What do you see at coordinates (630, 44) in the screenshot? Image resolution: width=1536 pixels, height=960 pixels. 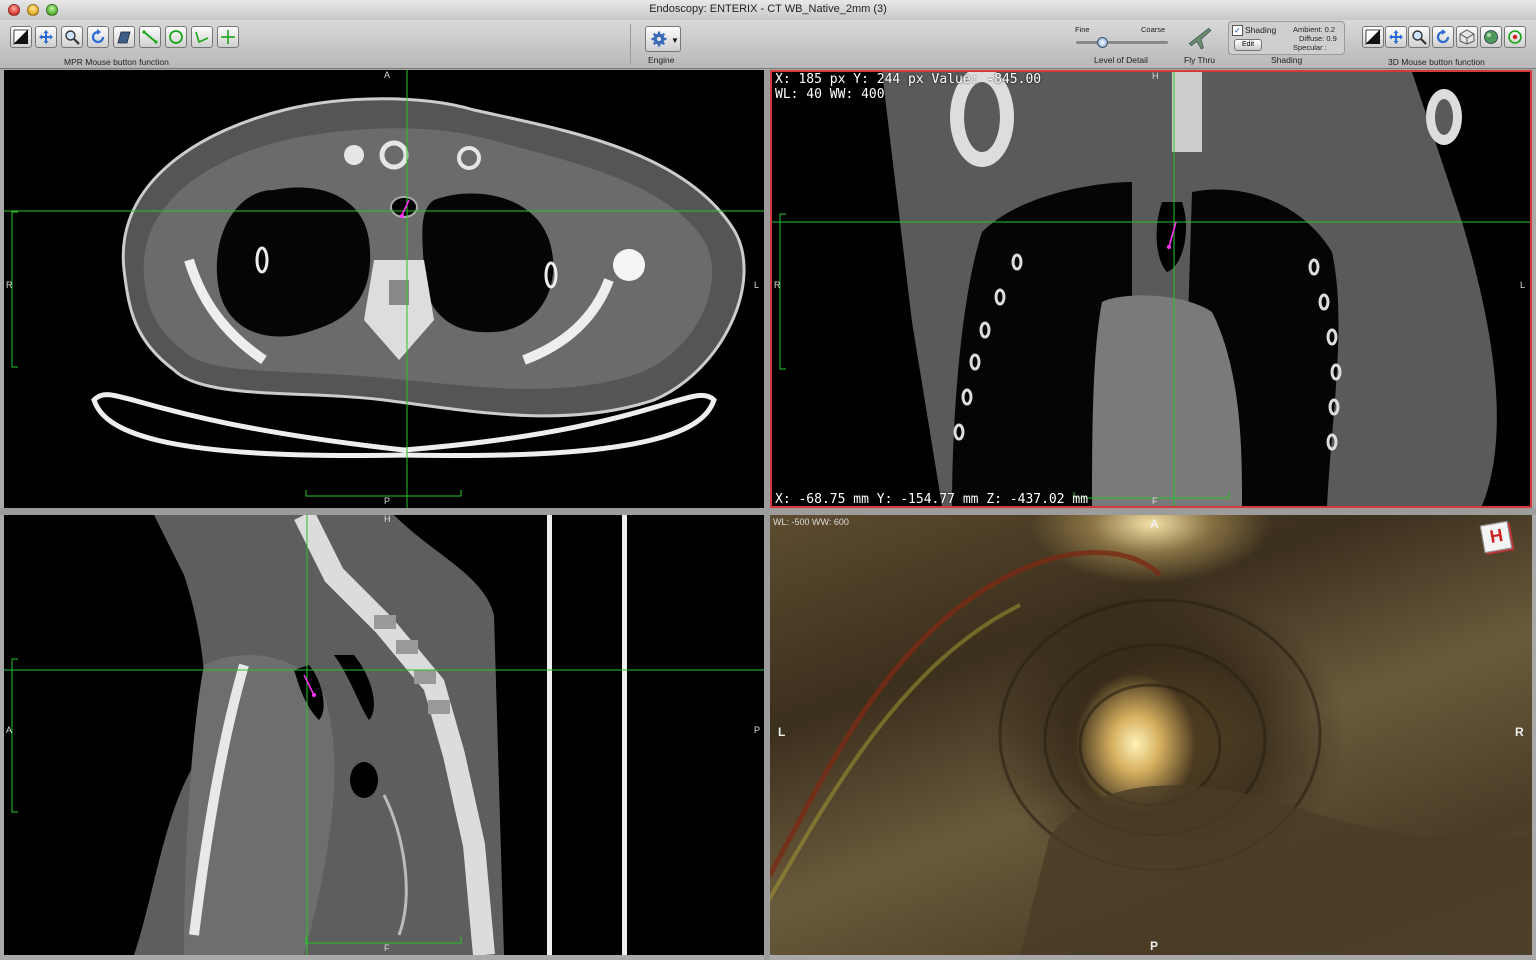 I see `toolbar-separator` at bounding box center [630, 44].